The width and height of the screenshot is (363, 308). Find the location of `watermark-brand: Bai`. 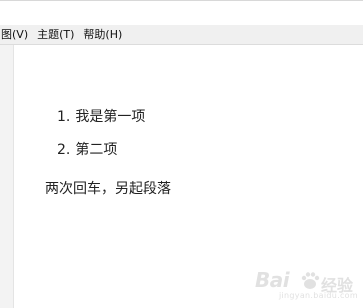

watermark-brand: Bai is located at coordinates (272, 280).